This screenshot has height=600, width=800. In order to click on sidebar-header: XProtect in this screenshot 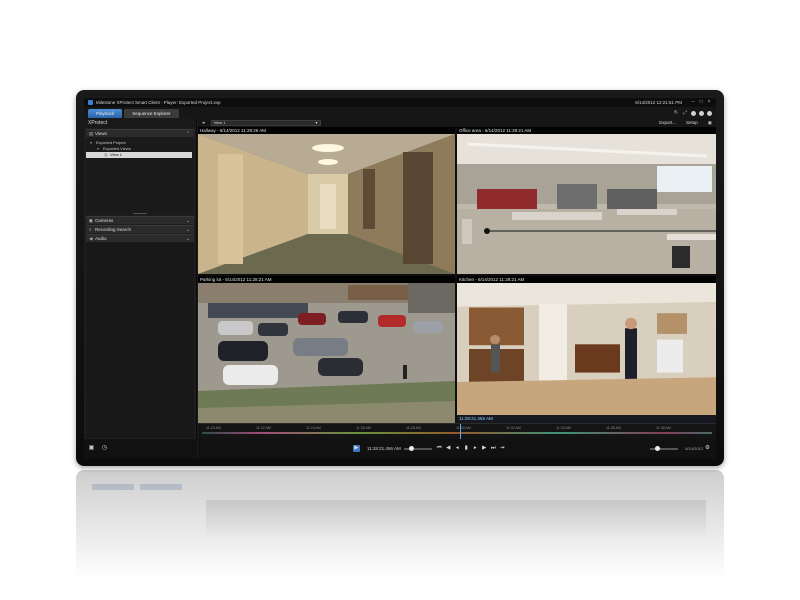, I will do `click(140, 123)`.